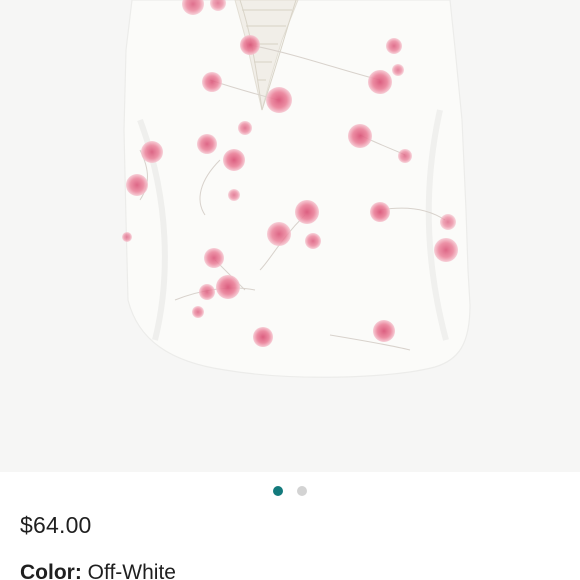 Image resolution: width=580 pixels, height=580 pixels. Describe the element at coordinates (51, 570) in the screenshot. I see `color-label: Color:` at that location.